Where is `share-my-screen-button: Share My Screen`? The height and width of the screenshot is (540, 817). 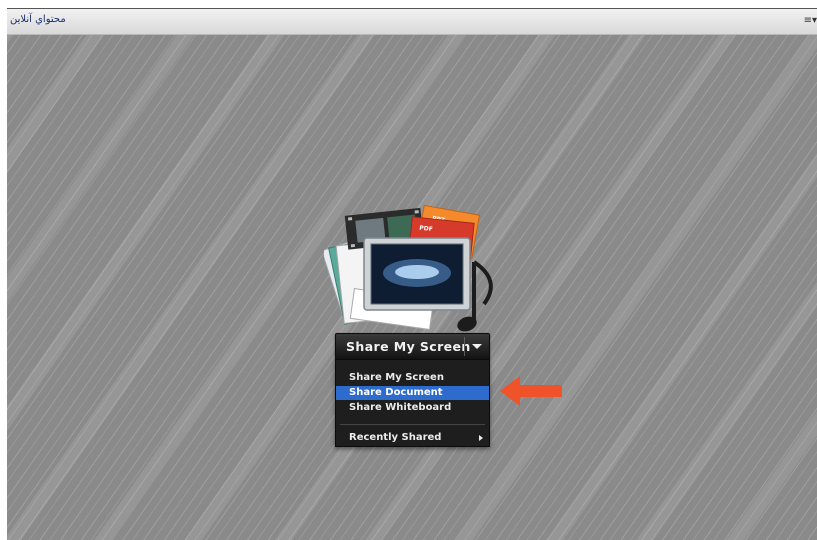
share-my-screen-button: Share My Screen is located at coordinates (412, 346).